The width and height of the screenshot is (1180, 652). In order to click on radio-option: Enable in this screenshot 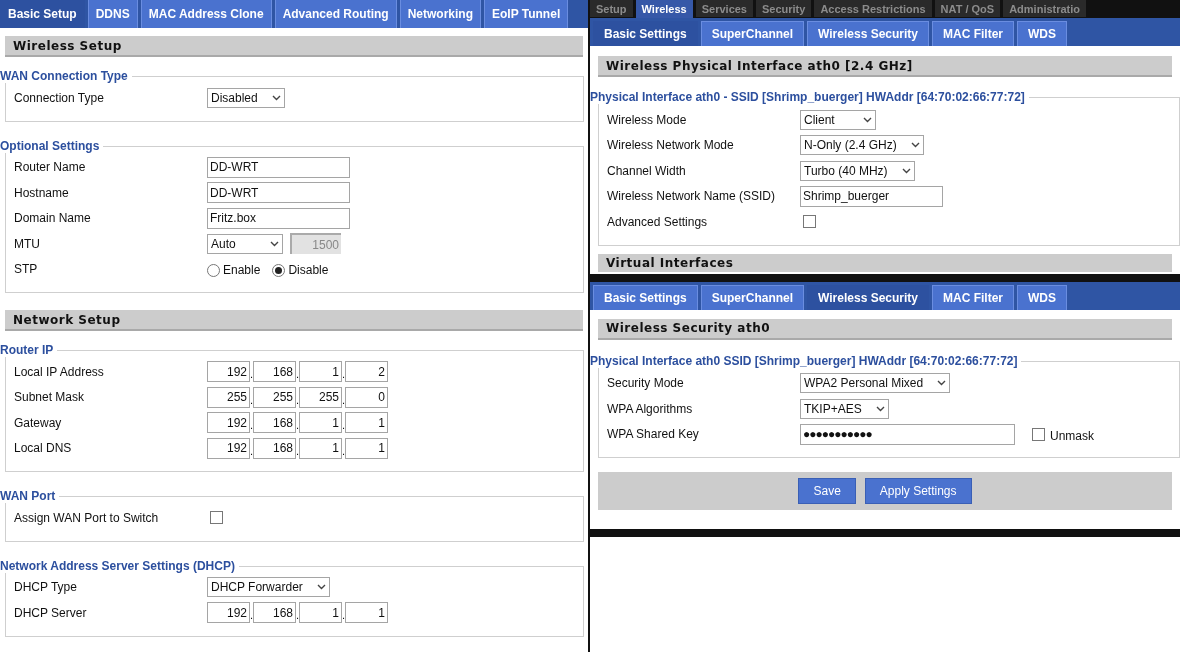, I will do `click(234, 270)`.